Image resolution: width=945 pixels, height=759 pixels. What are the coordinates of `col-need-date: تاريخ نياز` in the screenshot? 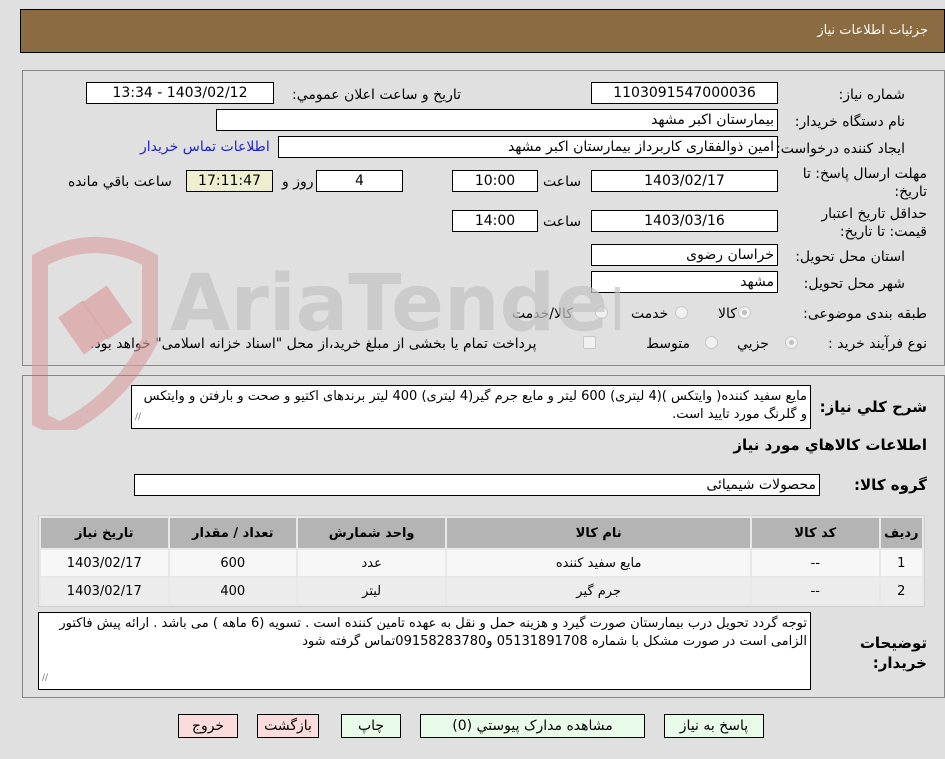 It's located at (104, 533).